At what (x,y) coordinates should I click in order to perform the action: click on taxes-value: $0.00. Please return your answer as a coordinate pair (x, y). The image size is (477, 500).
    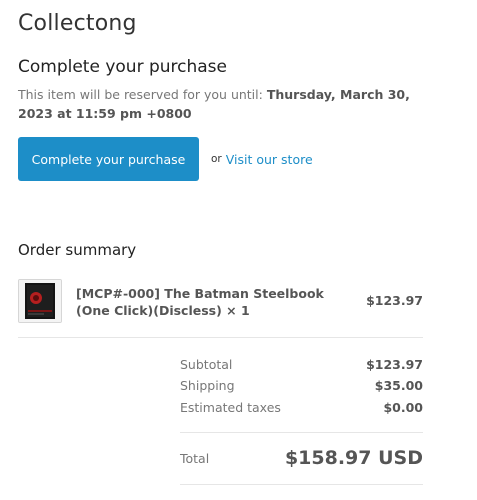
    Looking at the image, I should click on (403, 407).